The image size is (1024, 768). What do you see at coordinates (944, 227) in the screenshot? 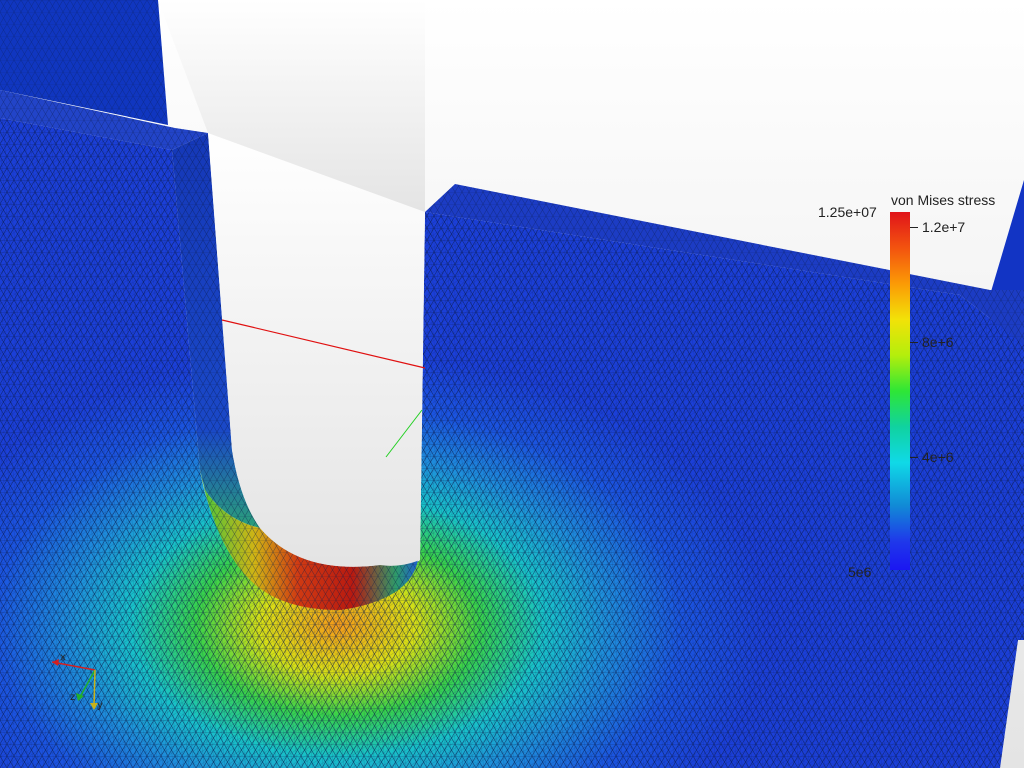
I see `colorbar-tick-label: 1.2e+7` at bounding box center [944, 227].